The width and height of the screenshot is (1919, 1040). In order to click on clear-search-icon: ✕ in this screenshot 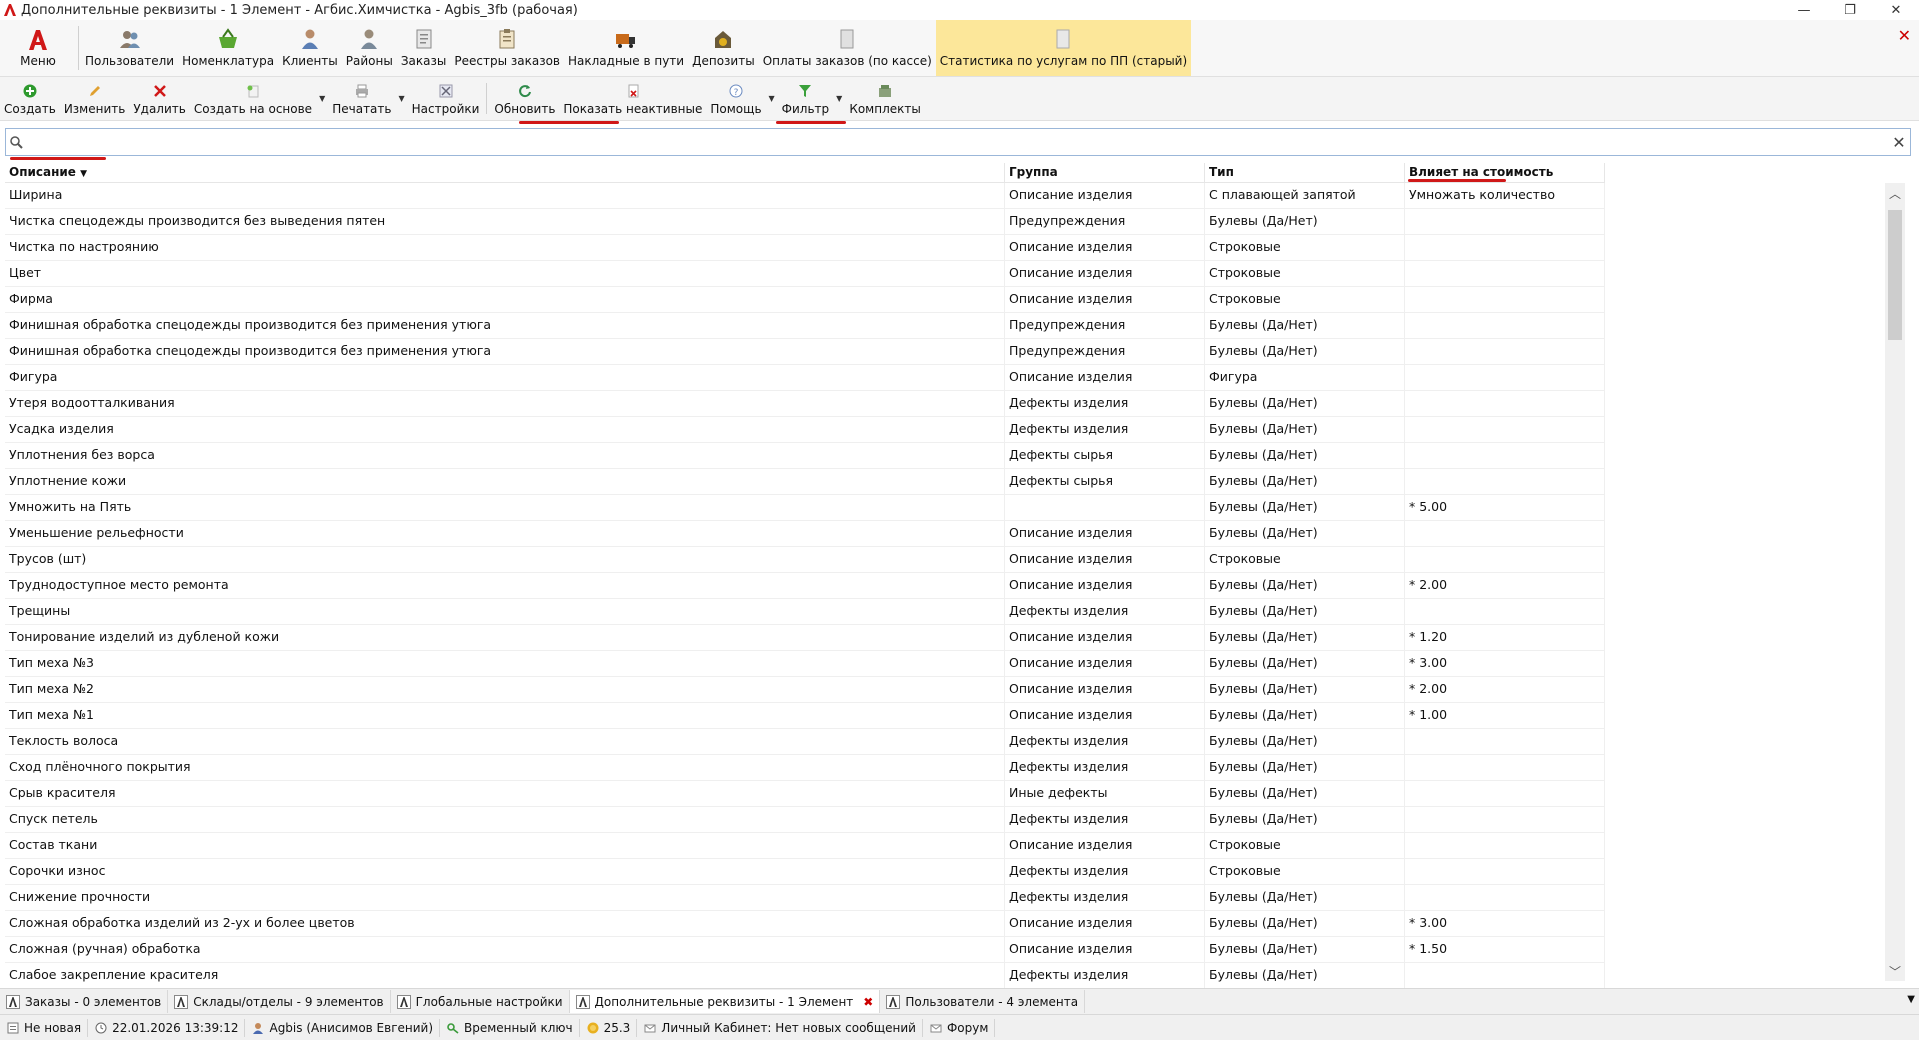, I will do `click(1899, 142)`.